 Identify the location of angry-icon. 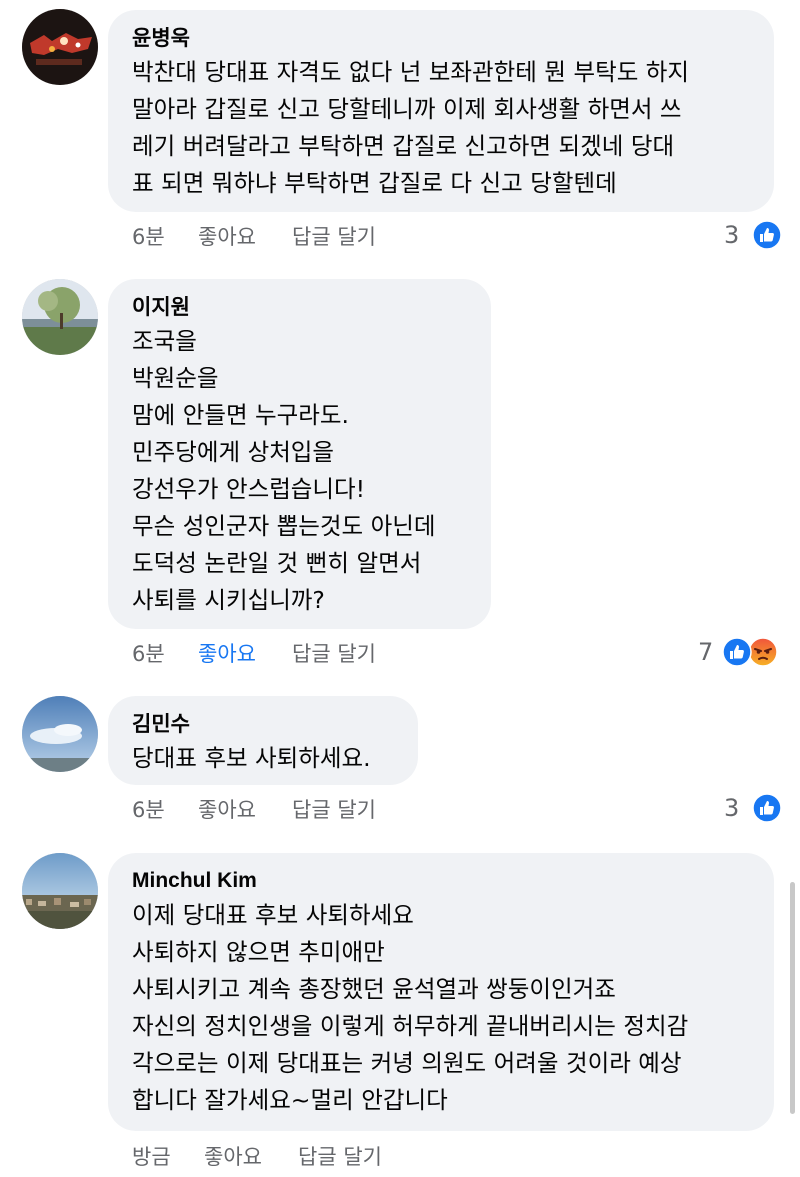
(763, 652).